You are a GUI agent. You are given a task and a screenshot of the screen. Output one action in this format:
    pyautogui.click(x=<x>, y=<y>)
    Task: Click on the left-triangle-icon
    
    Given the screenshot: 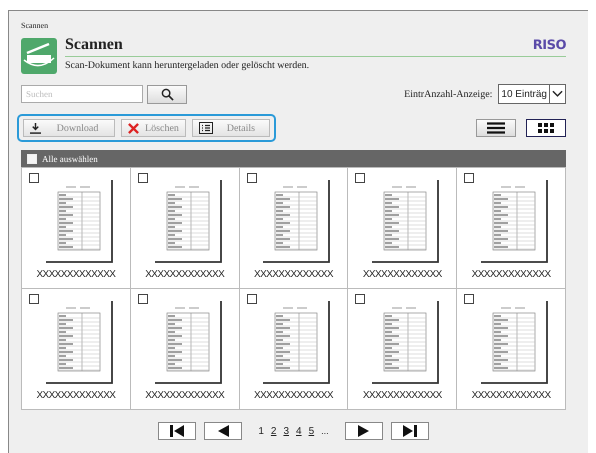 What is the action you would take?
    pyautogui.click(x=223, y=431)
    